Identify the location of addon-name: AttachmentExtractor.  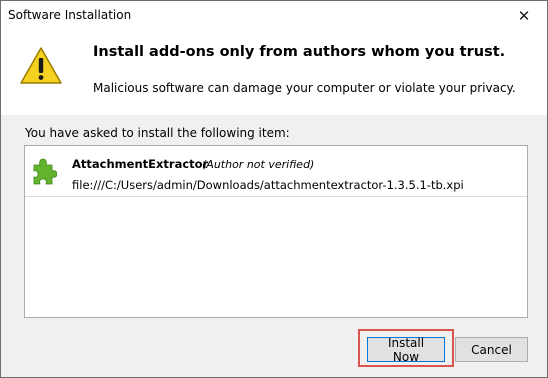
(140, 164).